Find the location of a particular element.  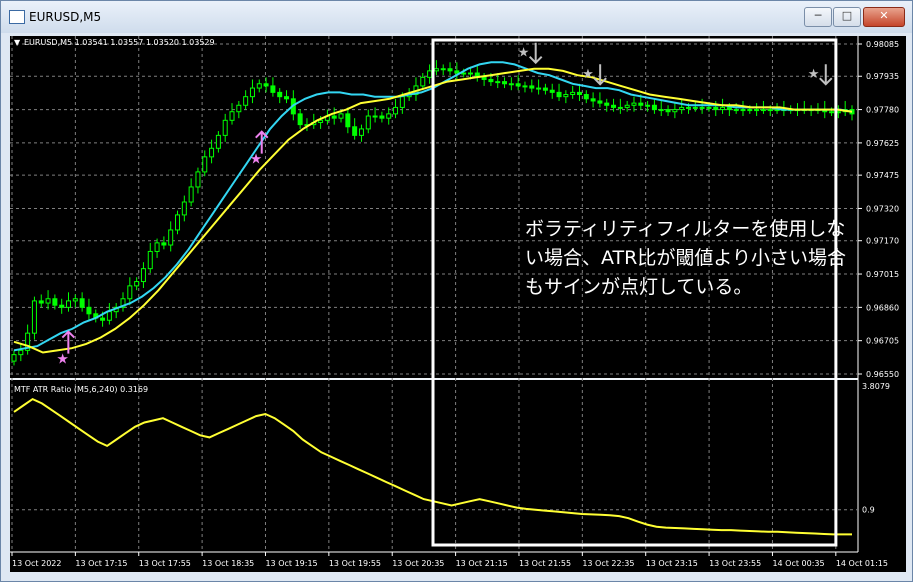

indicator-header: MTF ATR Ratio (M5,6,240) 0.3169 is located at coordinates (81, 389).